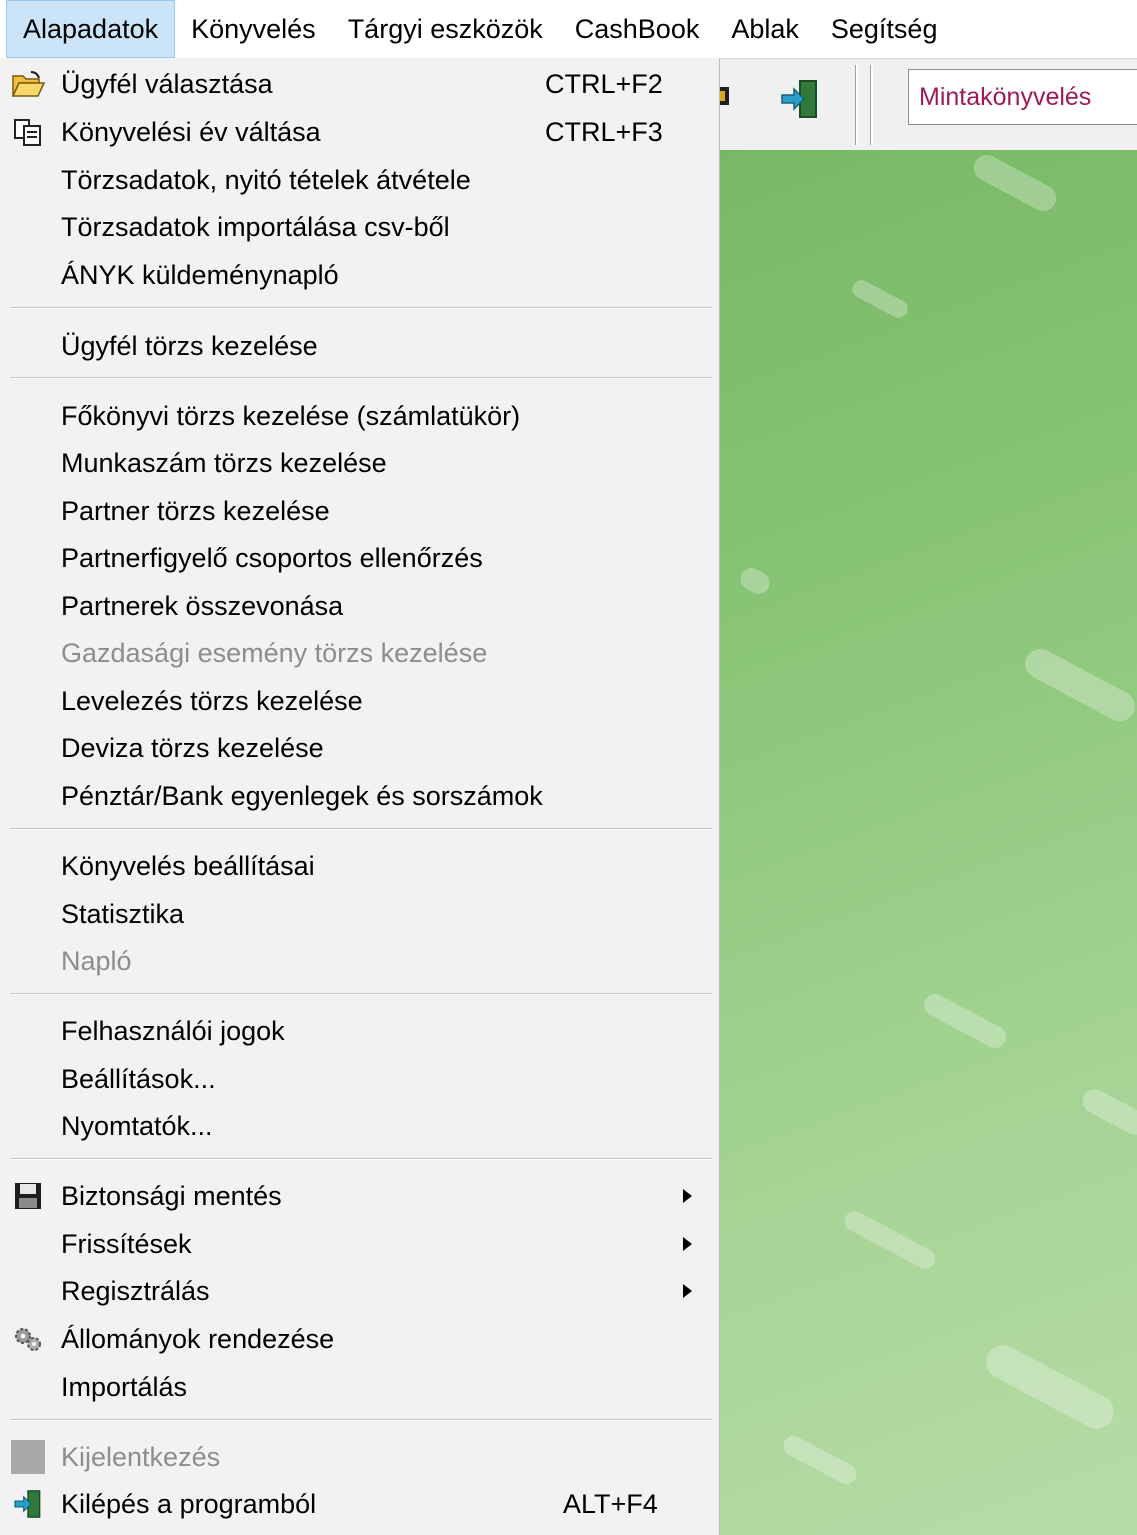  I want to click on menu-item-felhasznaloi-jogok: Felhasználói jogok, so click(356, 1031).